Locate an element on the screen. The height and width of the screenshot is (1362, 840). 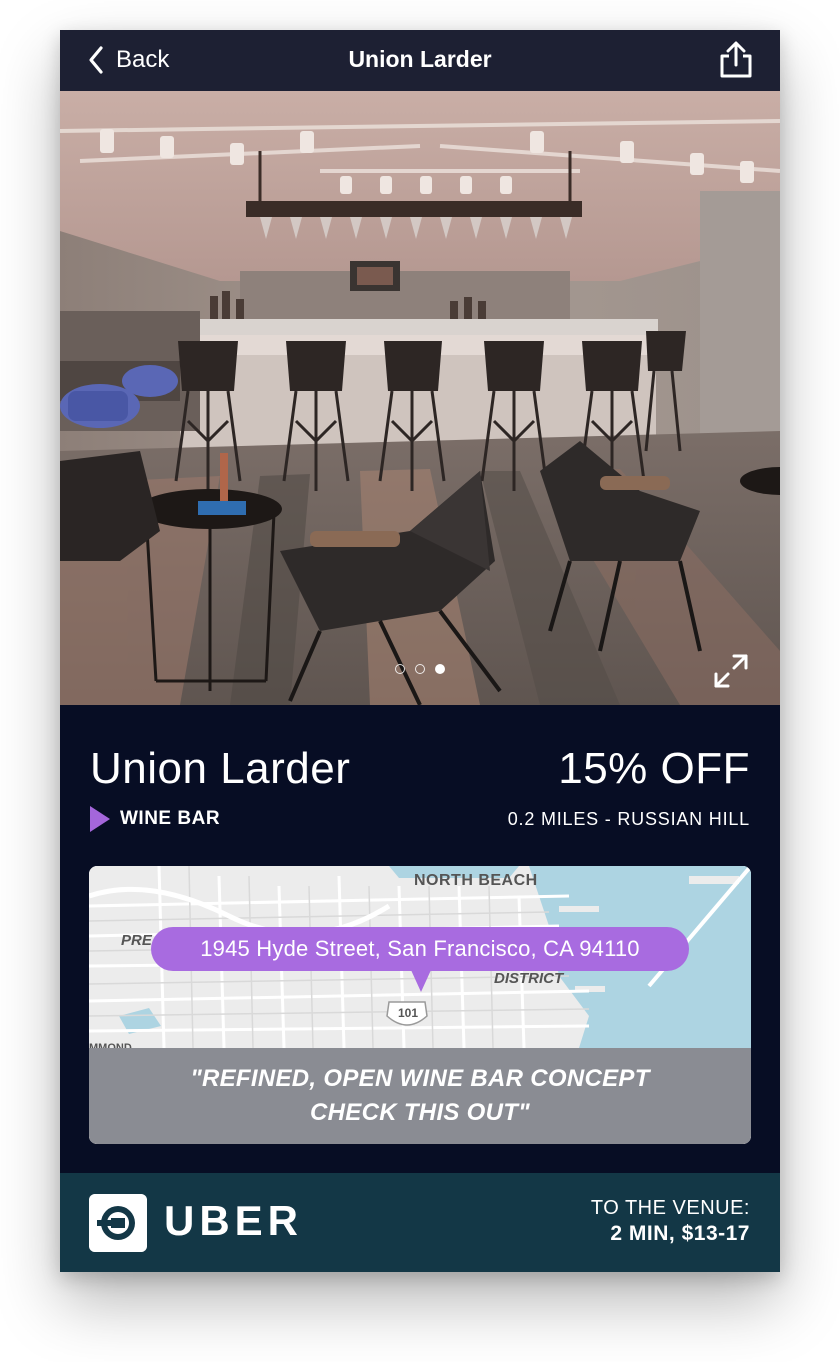
gallery-dot-active is located at coordinates (440, 669).